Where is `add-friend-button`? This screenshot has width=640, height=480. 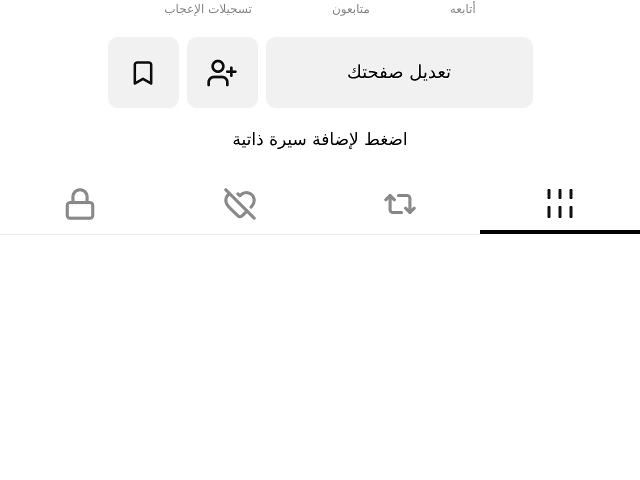
add-friend-button is located at coordinates (222, 72).